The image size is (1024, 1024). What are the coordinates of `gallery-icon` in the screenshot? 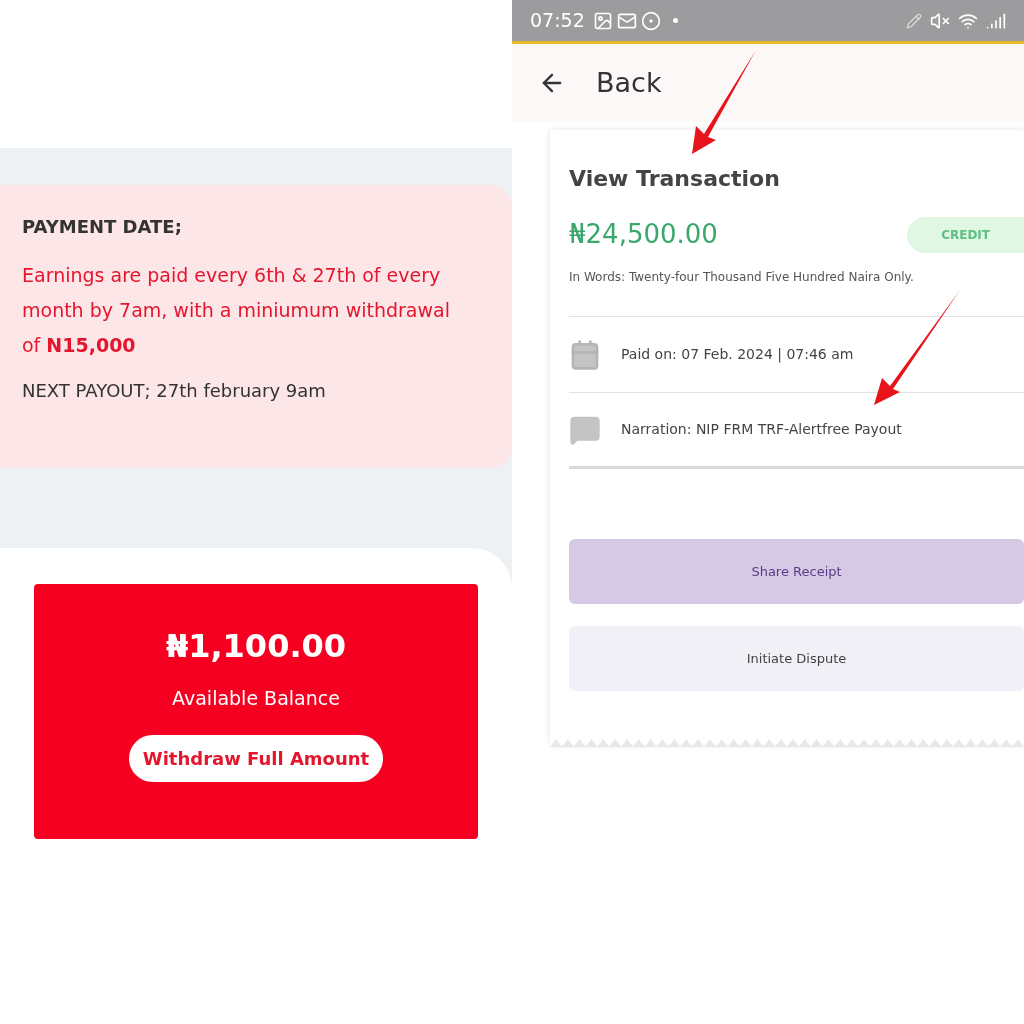 It's located at (602, 20).